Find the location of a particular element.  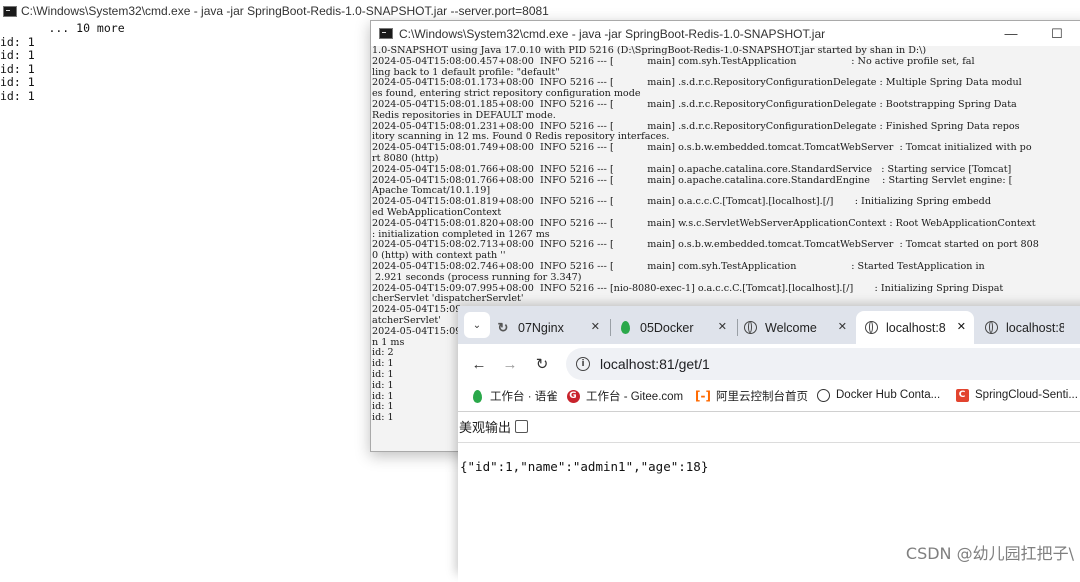

url-text: localhost:81/get/1 is located at coordinates (655, 364).